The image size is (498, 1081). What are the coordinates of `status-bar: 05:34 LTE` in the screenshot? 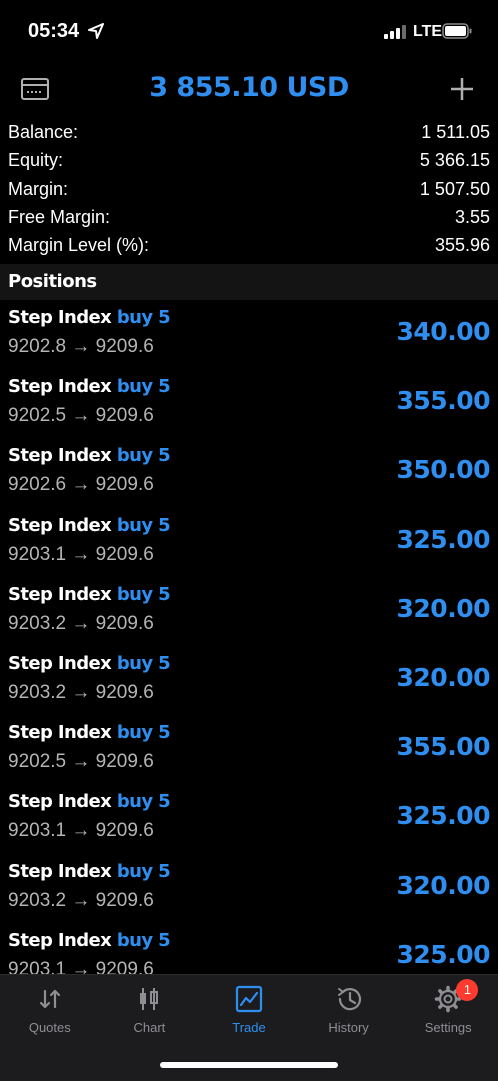 It's located at (249, 32).